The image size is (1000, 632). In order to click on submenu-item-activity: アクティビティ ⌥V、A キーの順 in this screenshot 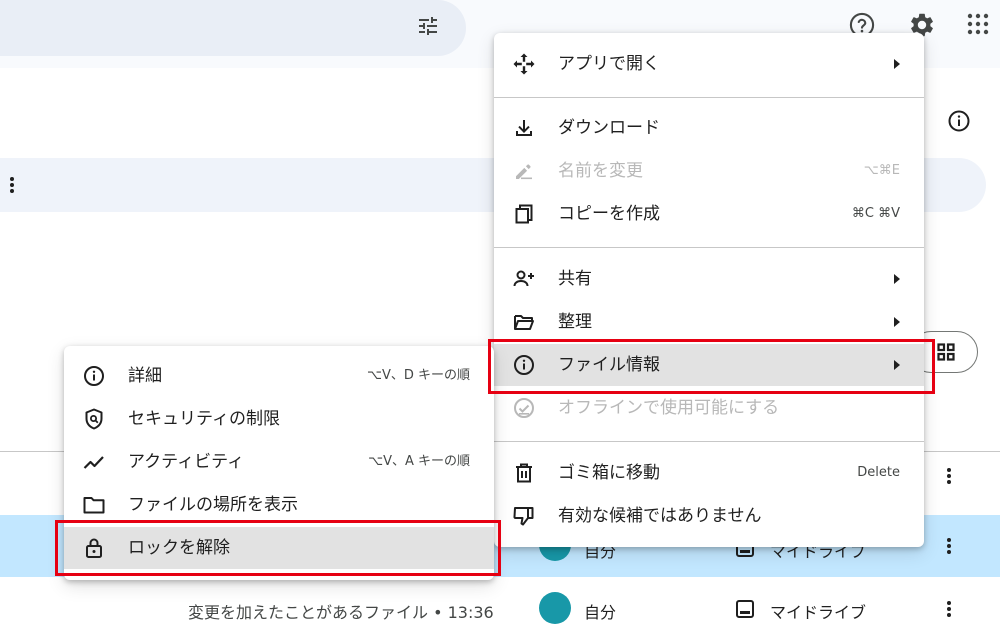, I will do `click(279, 462)`.